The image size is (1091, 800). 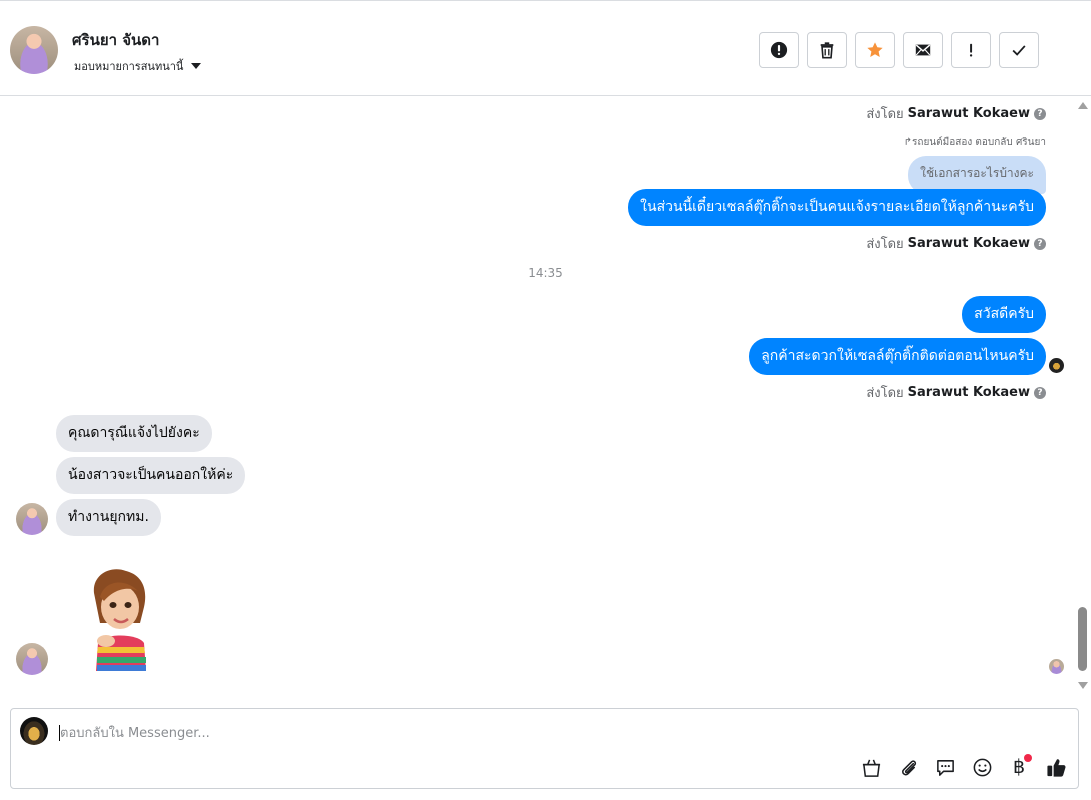 I want to click on spam-button, so click(x=779, y=50).